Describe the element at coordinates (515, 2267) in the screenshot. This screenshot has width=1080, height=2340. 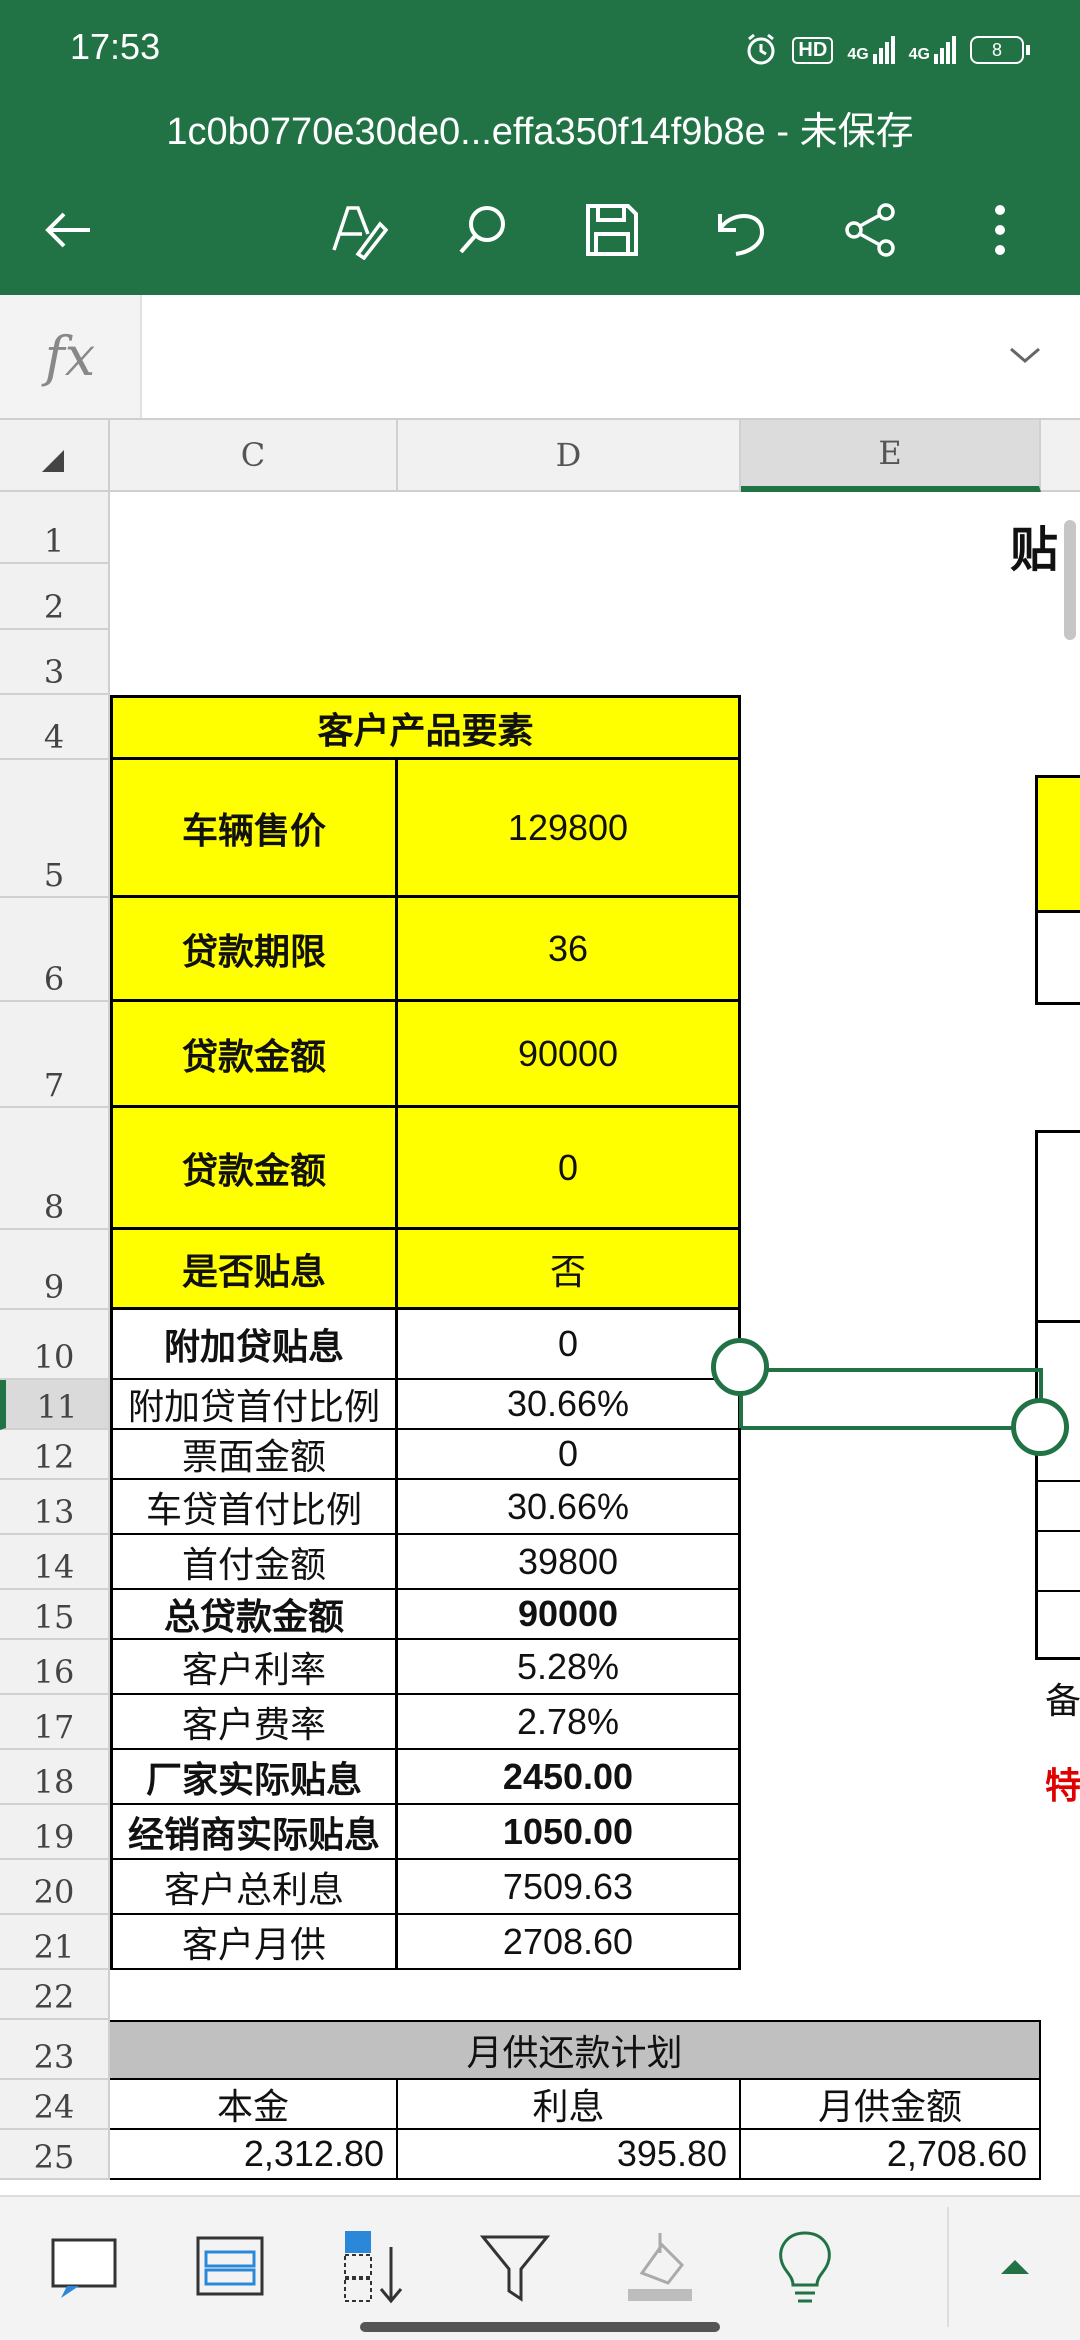
I see `filter-button` at that location.